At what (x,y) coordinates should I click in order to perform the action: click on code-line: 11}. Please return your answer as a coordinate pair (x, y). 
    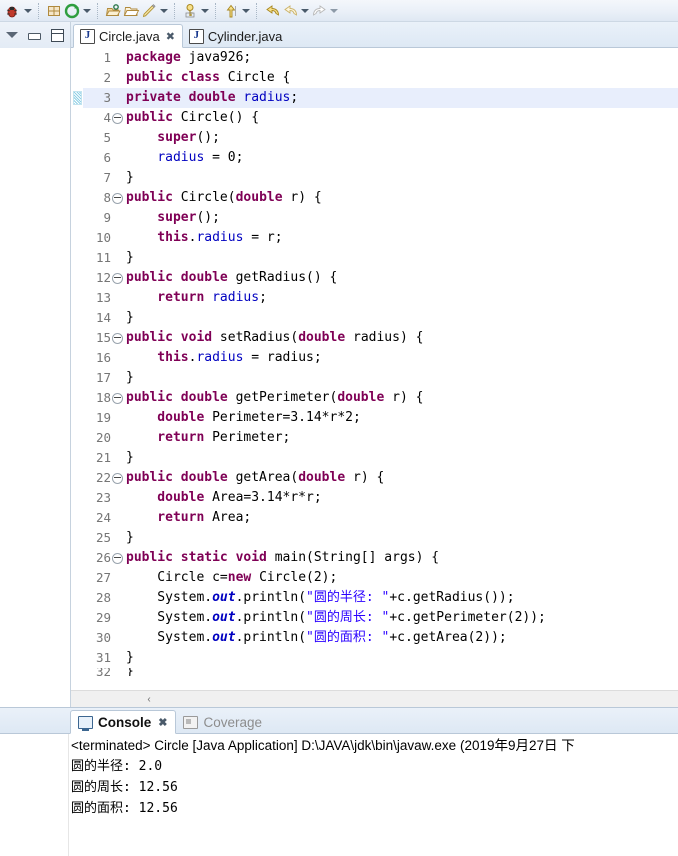
    Looking at the image, I should click on (380, 258).